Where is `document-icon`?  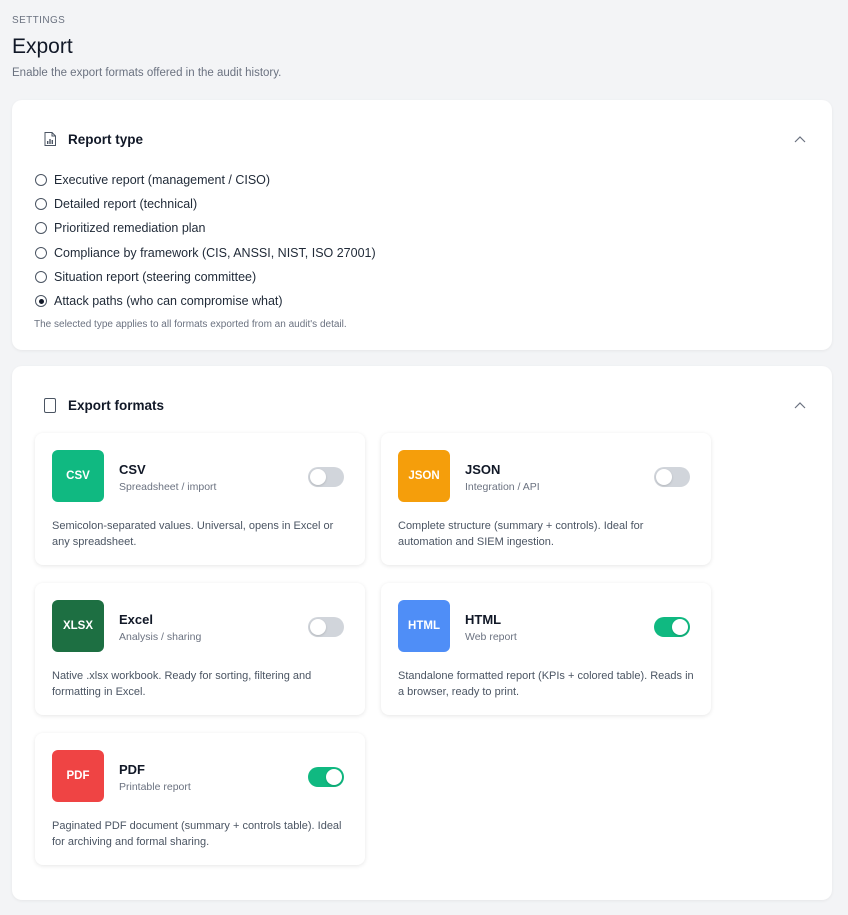
document-icon is located at coordinates (50, 405).